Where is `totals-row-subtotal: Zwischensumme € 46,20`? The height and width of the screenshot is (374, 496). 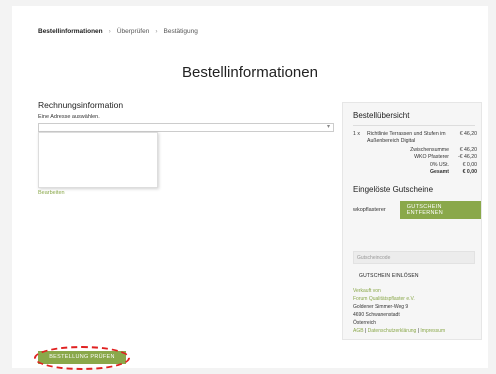
totals-row-subtotal: Zwischensumme € 46,20 is located at coordinates (415, 150).